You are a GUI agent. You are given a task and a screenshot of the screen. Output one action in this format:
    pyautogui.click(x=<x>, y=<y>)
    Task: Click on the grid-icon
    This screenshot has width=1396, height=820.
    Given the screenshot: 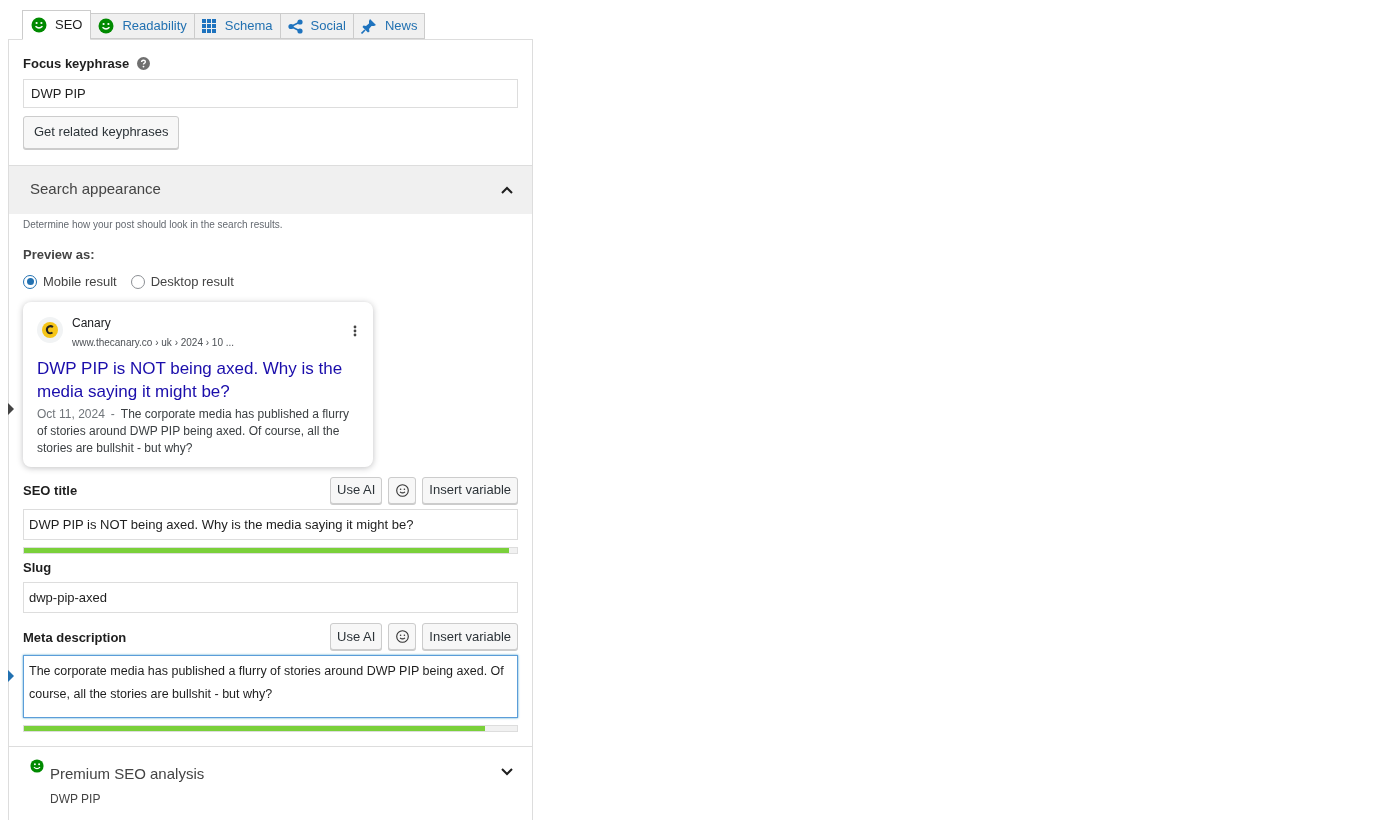 What is the action you would take?
    pyautogui.click(x=209, y=26)
    